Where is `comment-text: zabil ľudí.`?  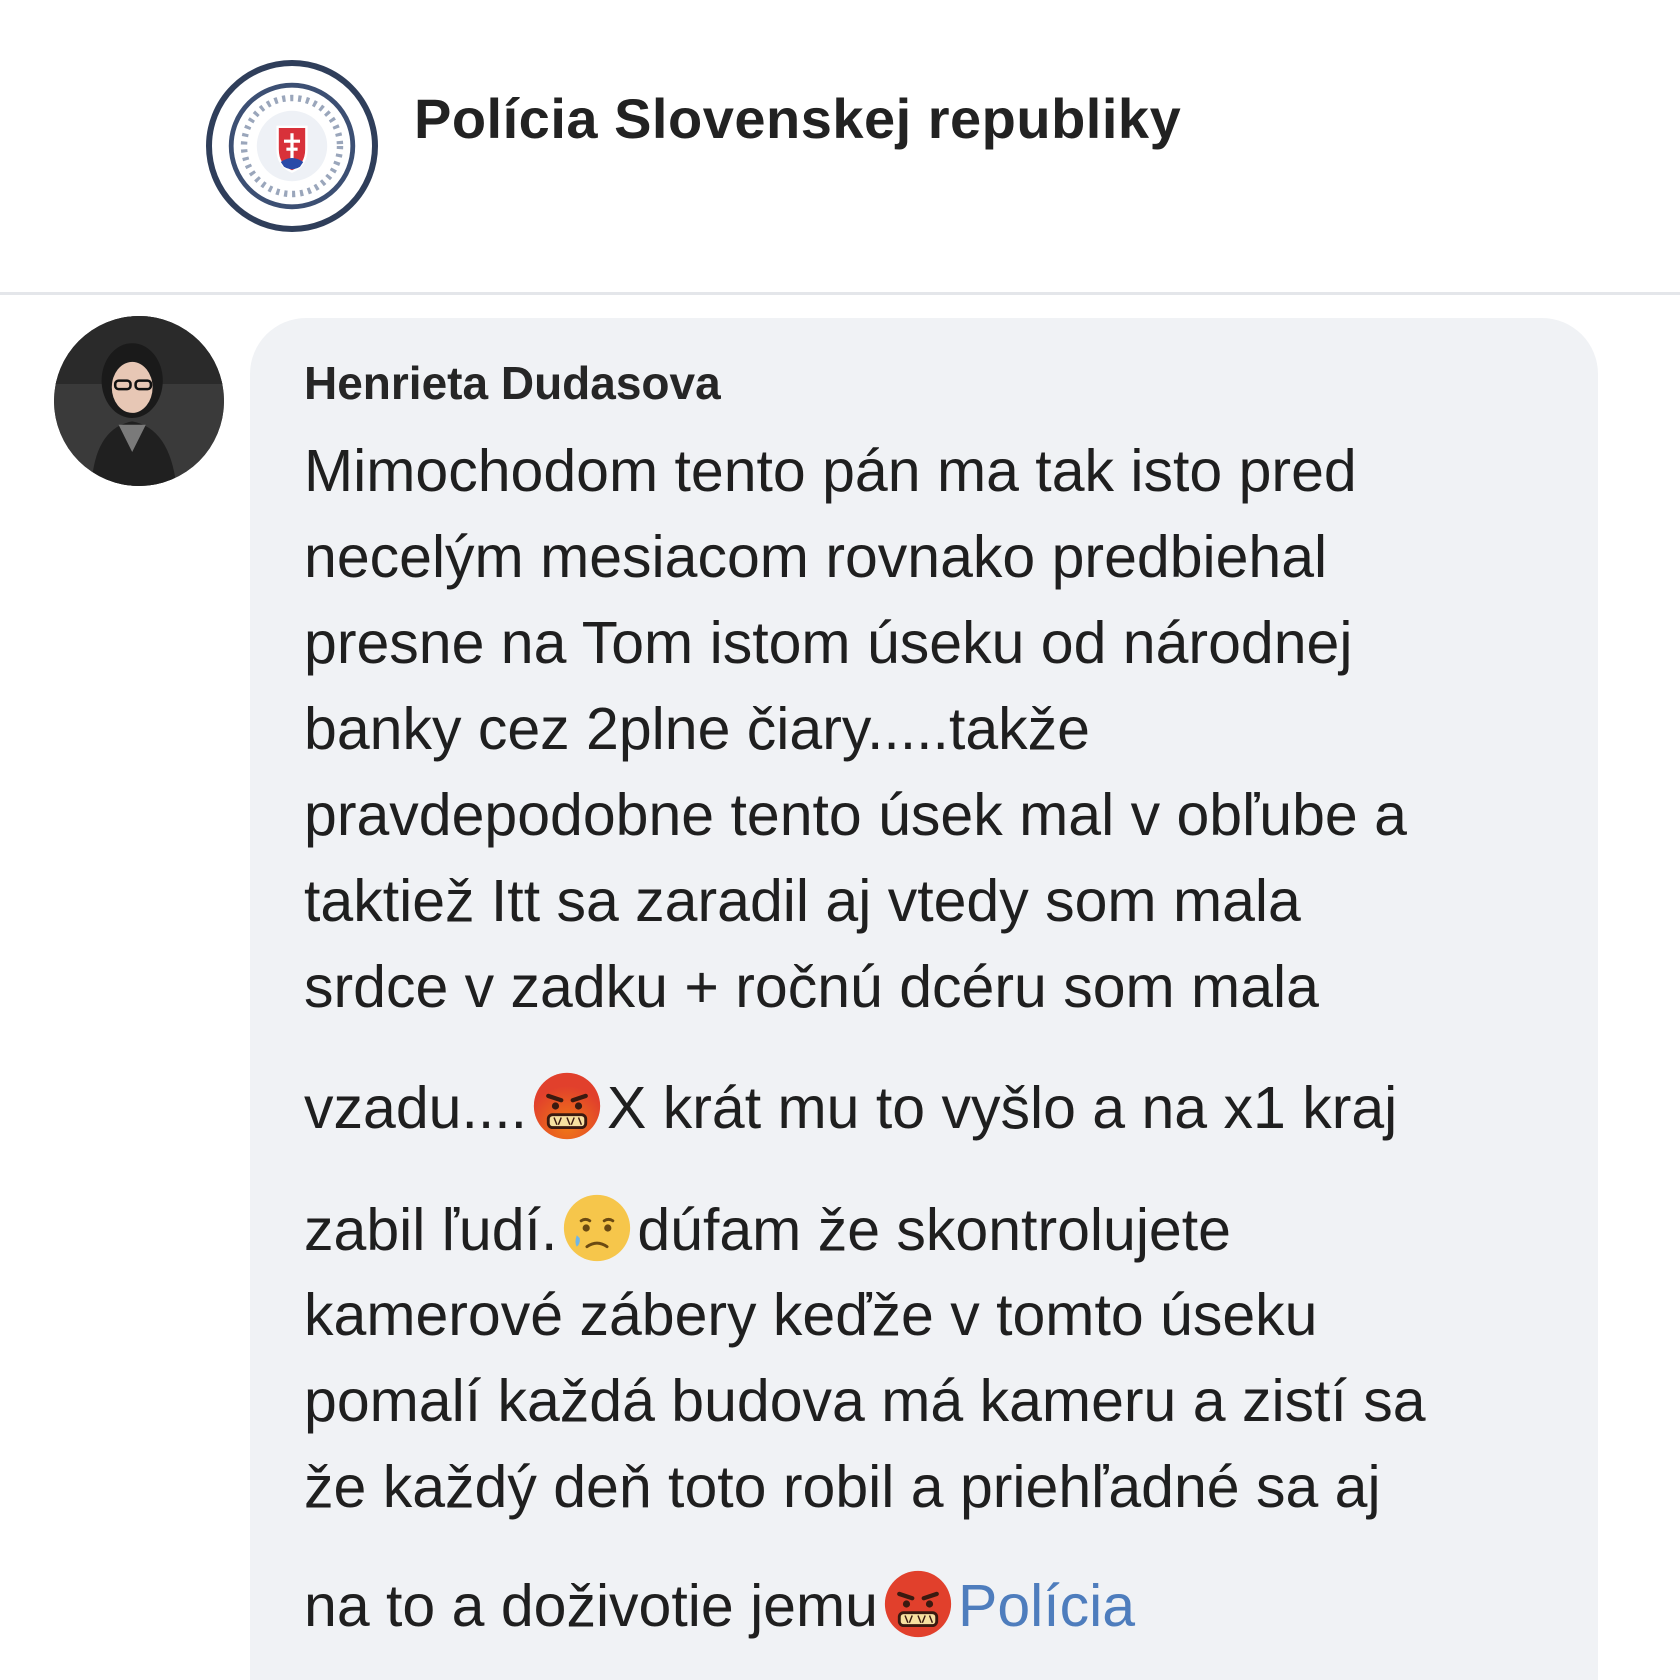
comment-text: zabil ľudí. is located at coordinates (431, 1230).